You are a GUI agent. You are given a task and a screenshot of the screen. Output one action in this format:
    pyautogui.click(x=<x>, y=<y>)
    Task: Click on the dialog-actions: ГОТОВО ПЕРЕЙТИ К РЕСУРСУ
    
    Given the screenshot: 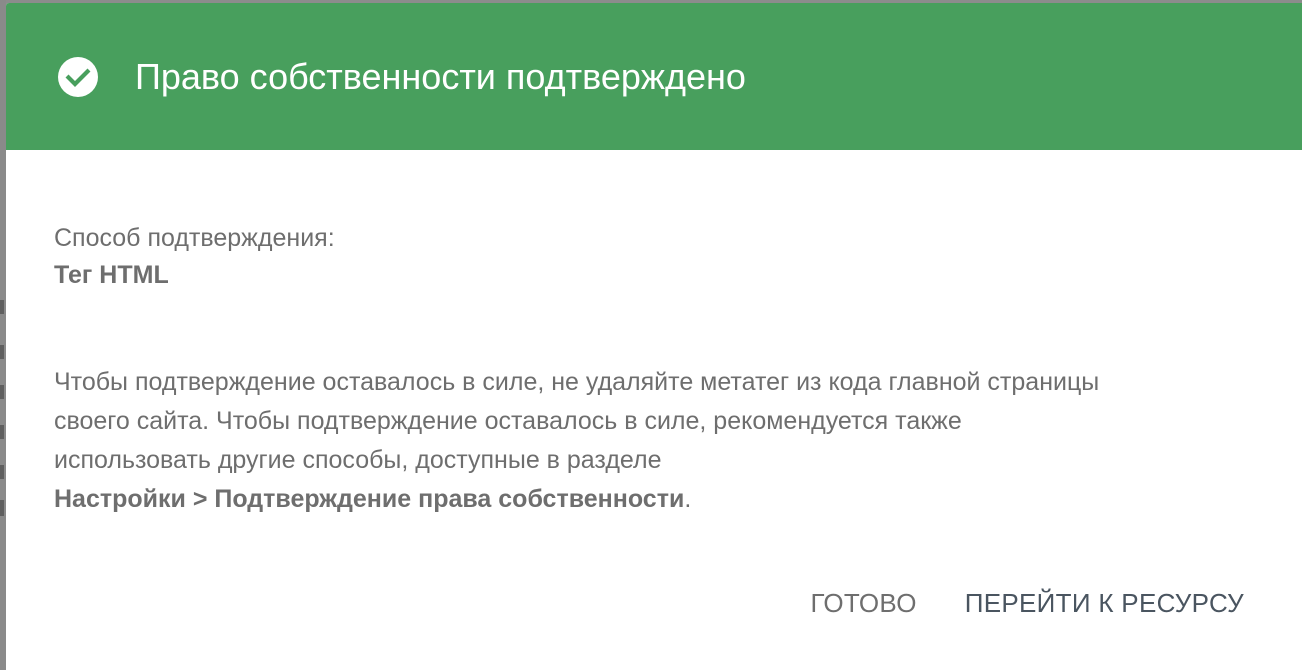 What is the action you would take?
    pyautogui.click(x=1027, y=603)
    